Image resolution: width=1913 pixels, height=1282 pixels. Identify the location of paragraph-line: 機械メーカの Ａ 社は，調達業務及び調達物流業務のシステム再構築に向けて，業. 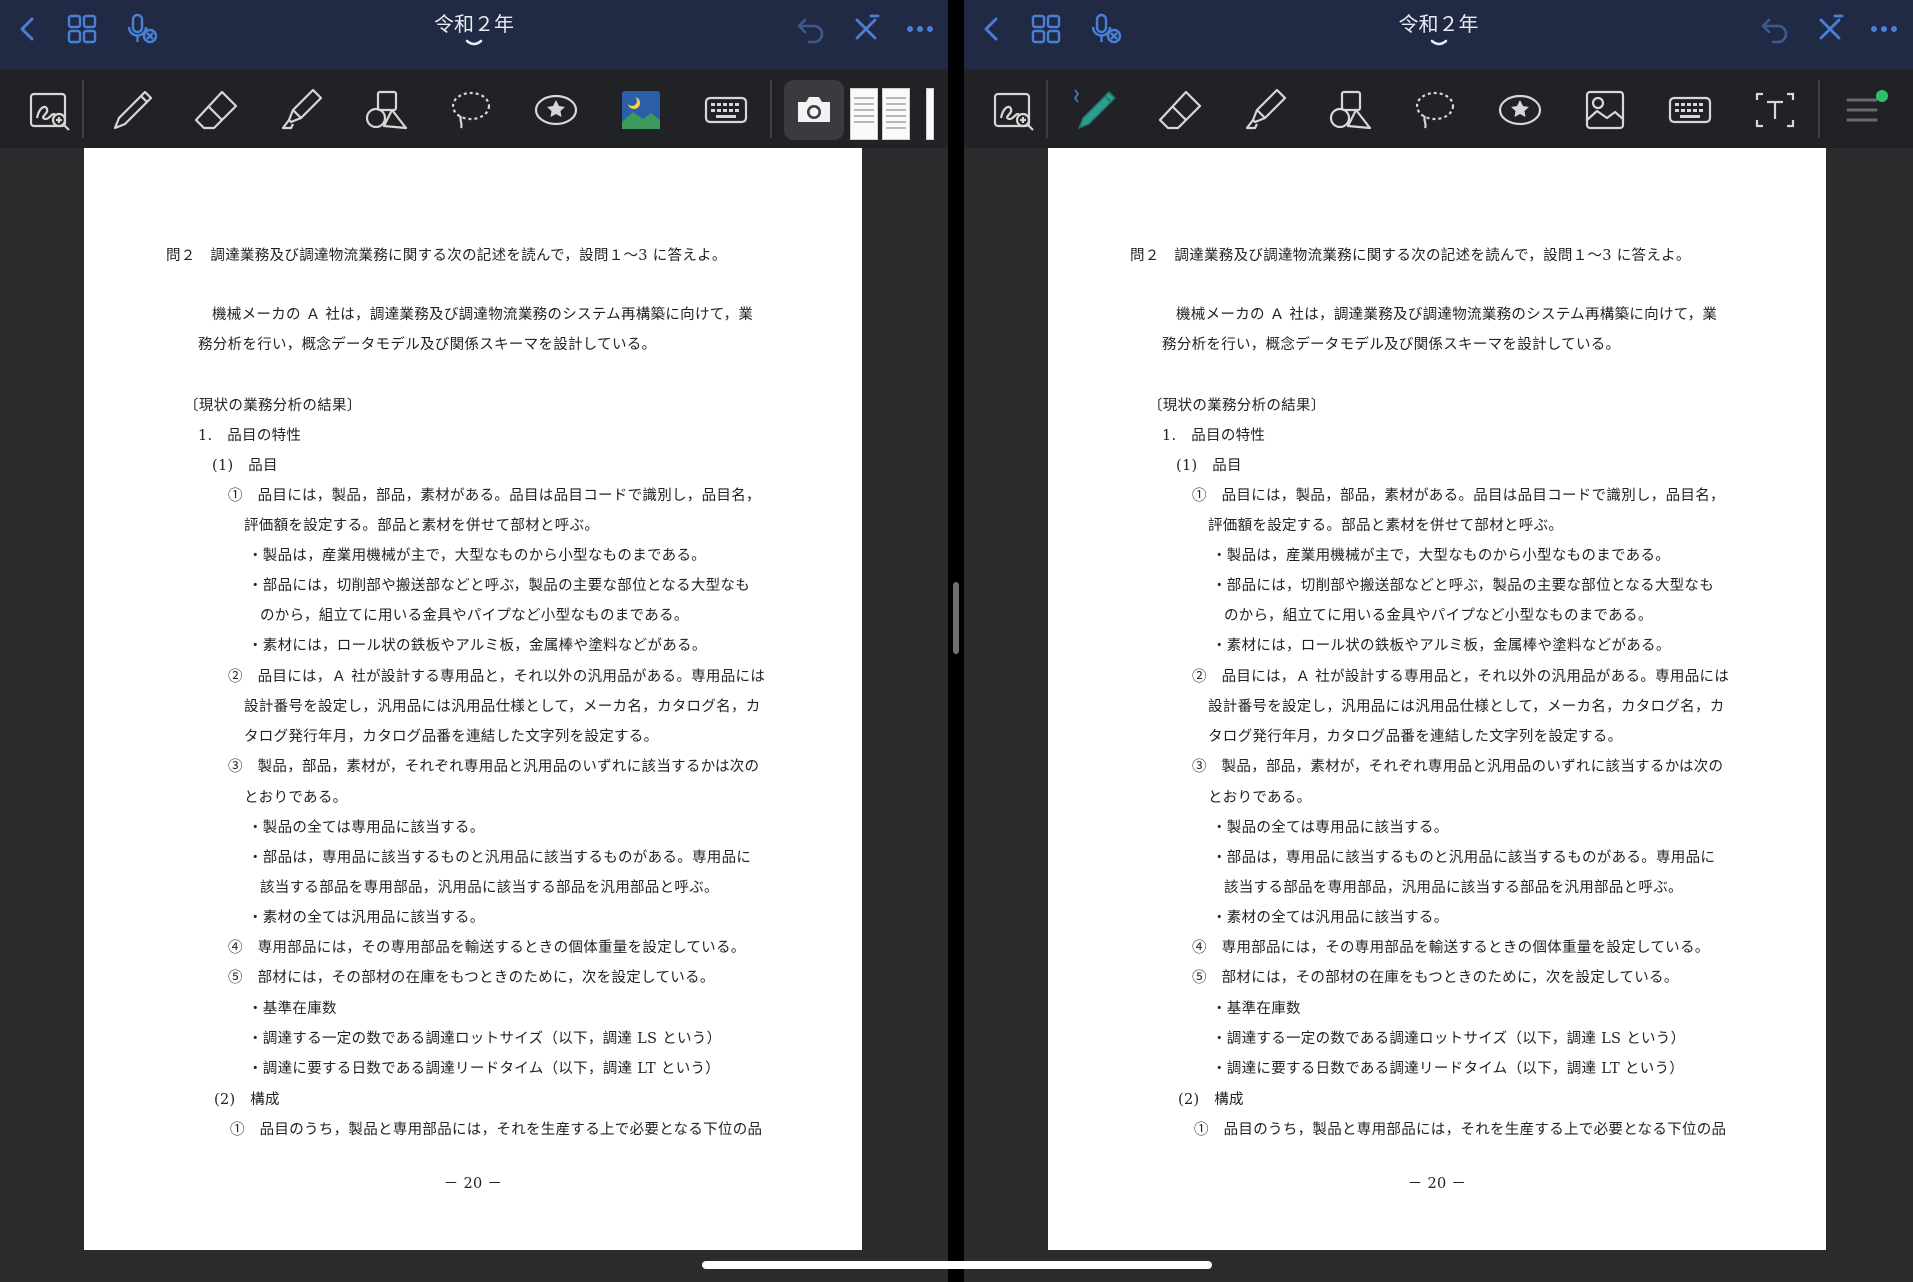
(1447, 315).